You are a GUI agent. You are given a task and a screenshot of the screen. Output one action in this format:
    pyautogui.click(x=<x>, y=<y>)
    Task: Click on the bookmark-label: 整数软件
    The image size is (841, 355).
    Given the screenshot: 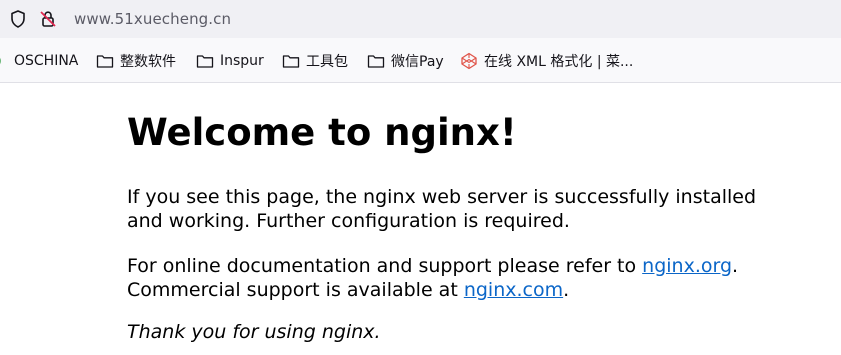 What is the action you would take?
    pyautogui.click(x=148, y=62)
    